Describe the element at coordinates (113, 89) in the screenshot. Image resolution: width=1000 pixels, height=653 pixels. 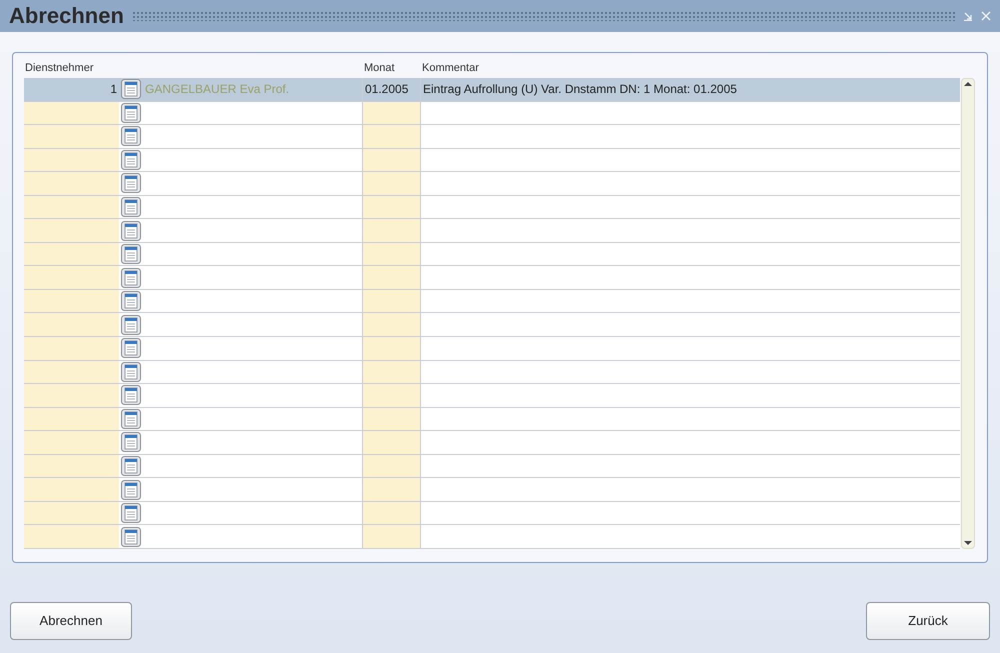
I see `number-cell-text: 1` at that location.